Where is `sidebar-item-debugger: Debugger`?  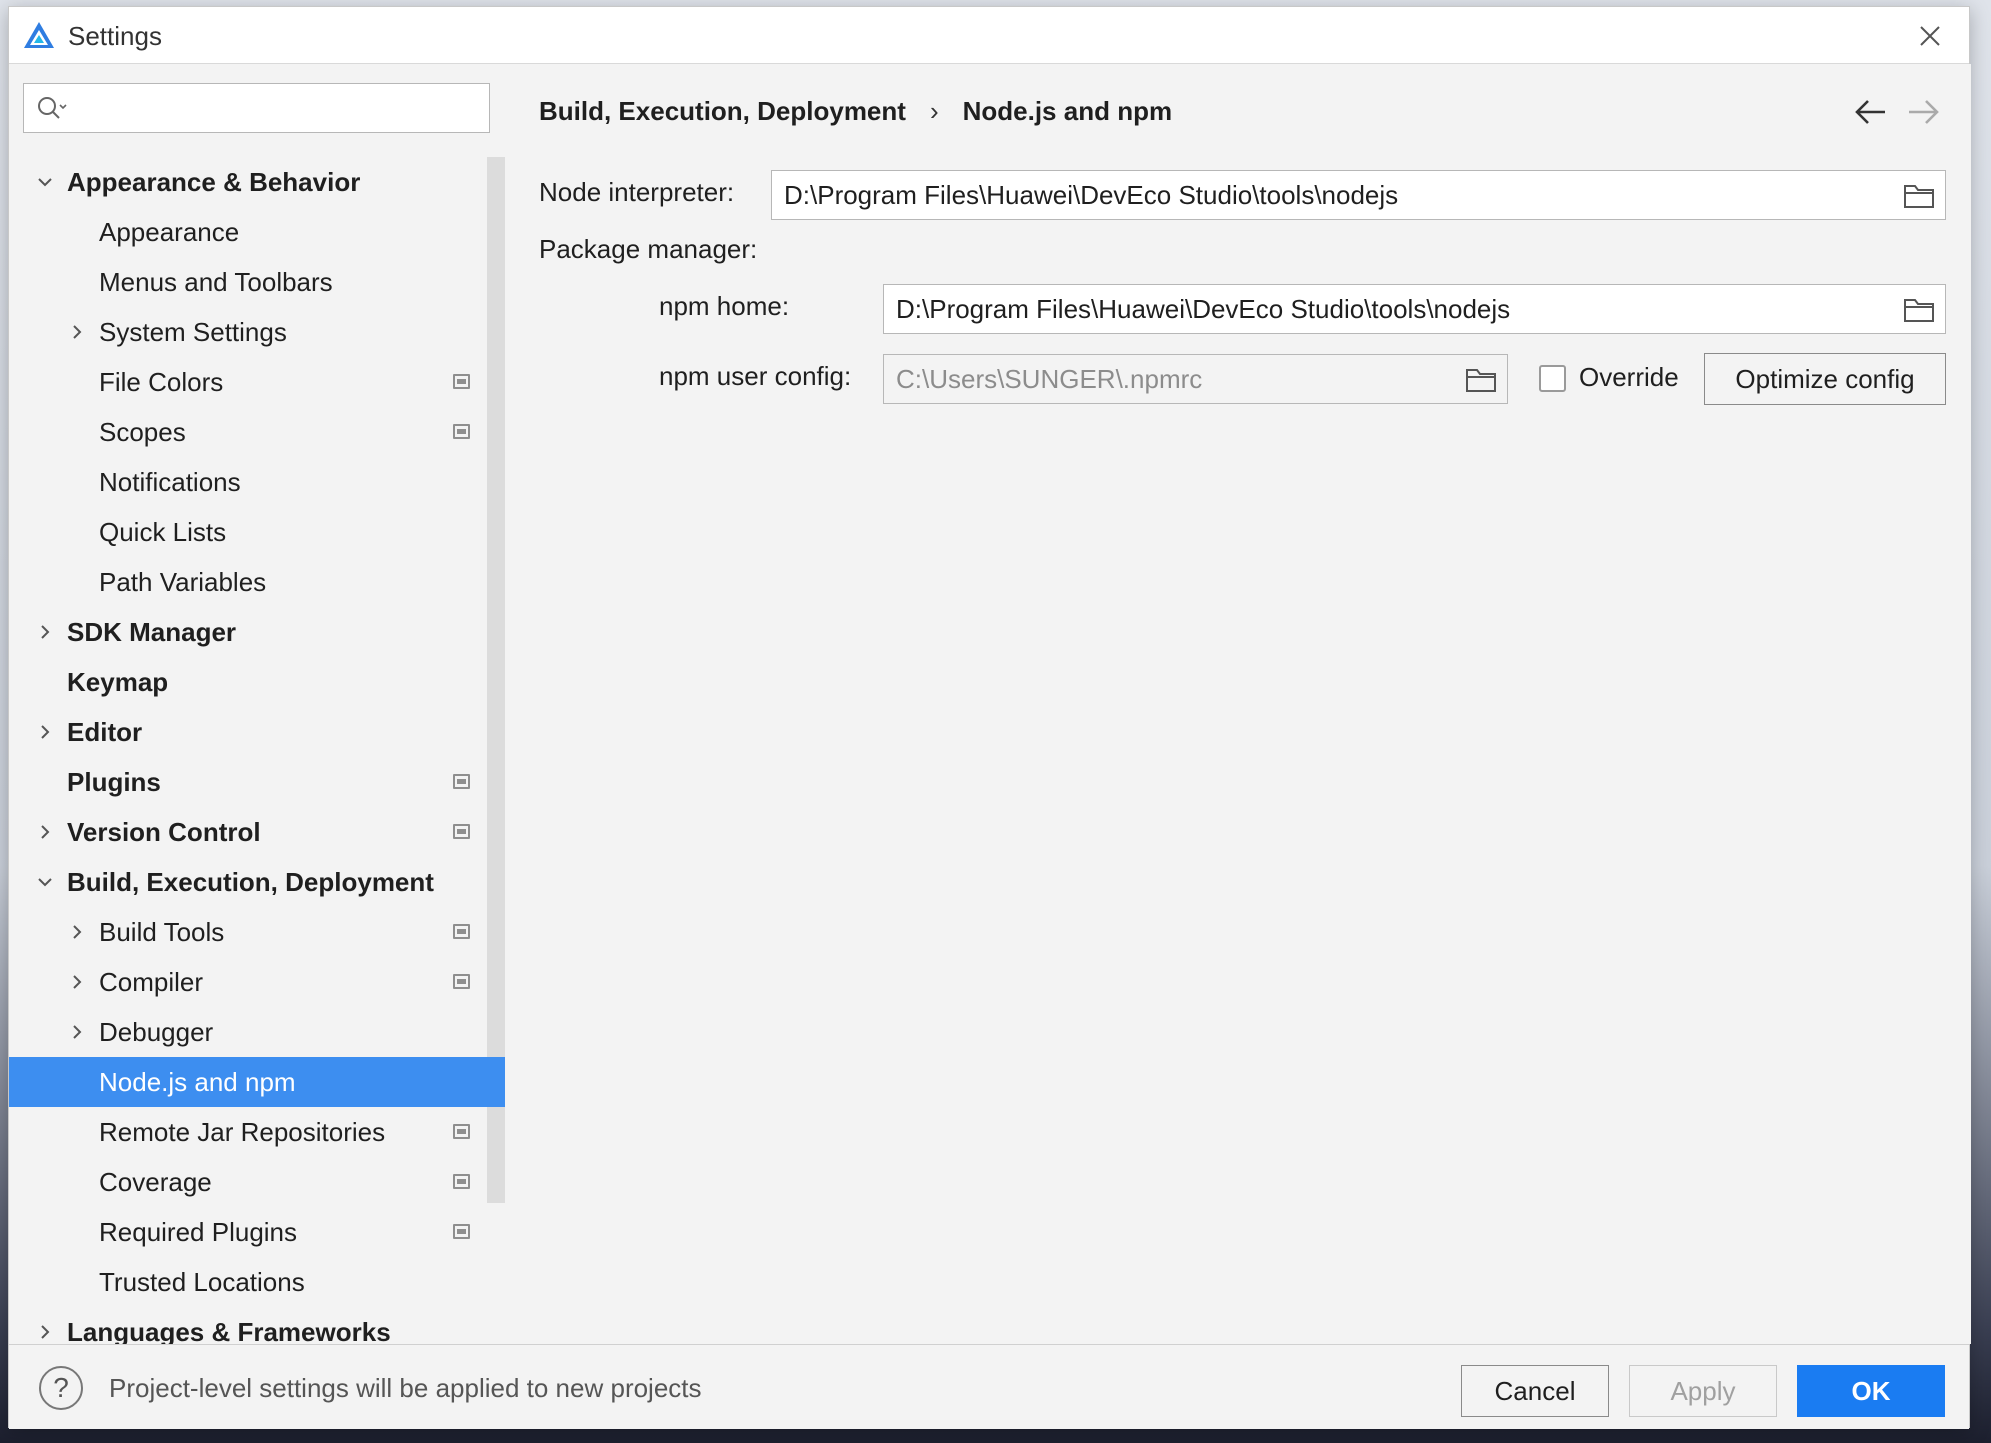
sidebar-item-debugger: Debugger is located at coordinates (257, 1032).